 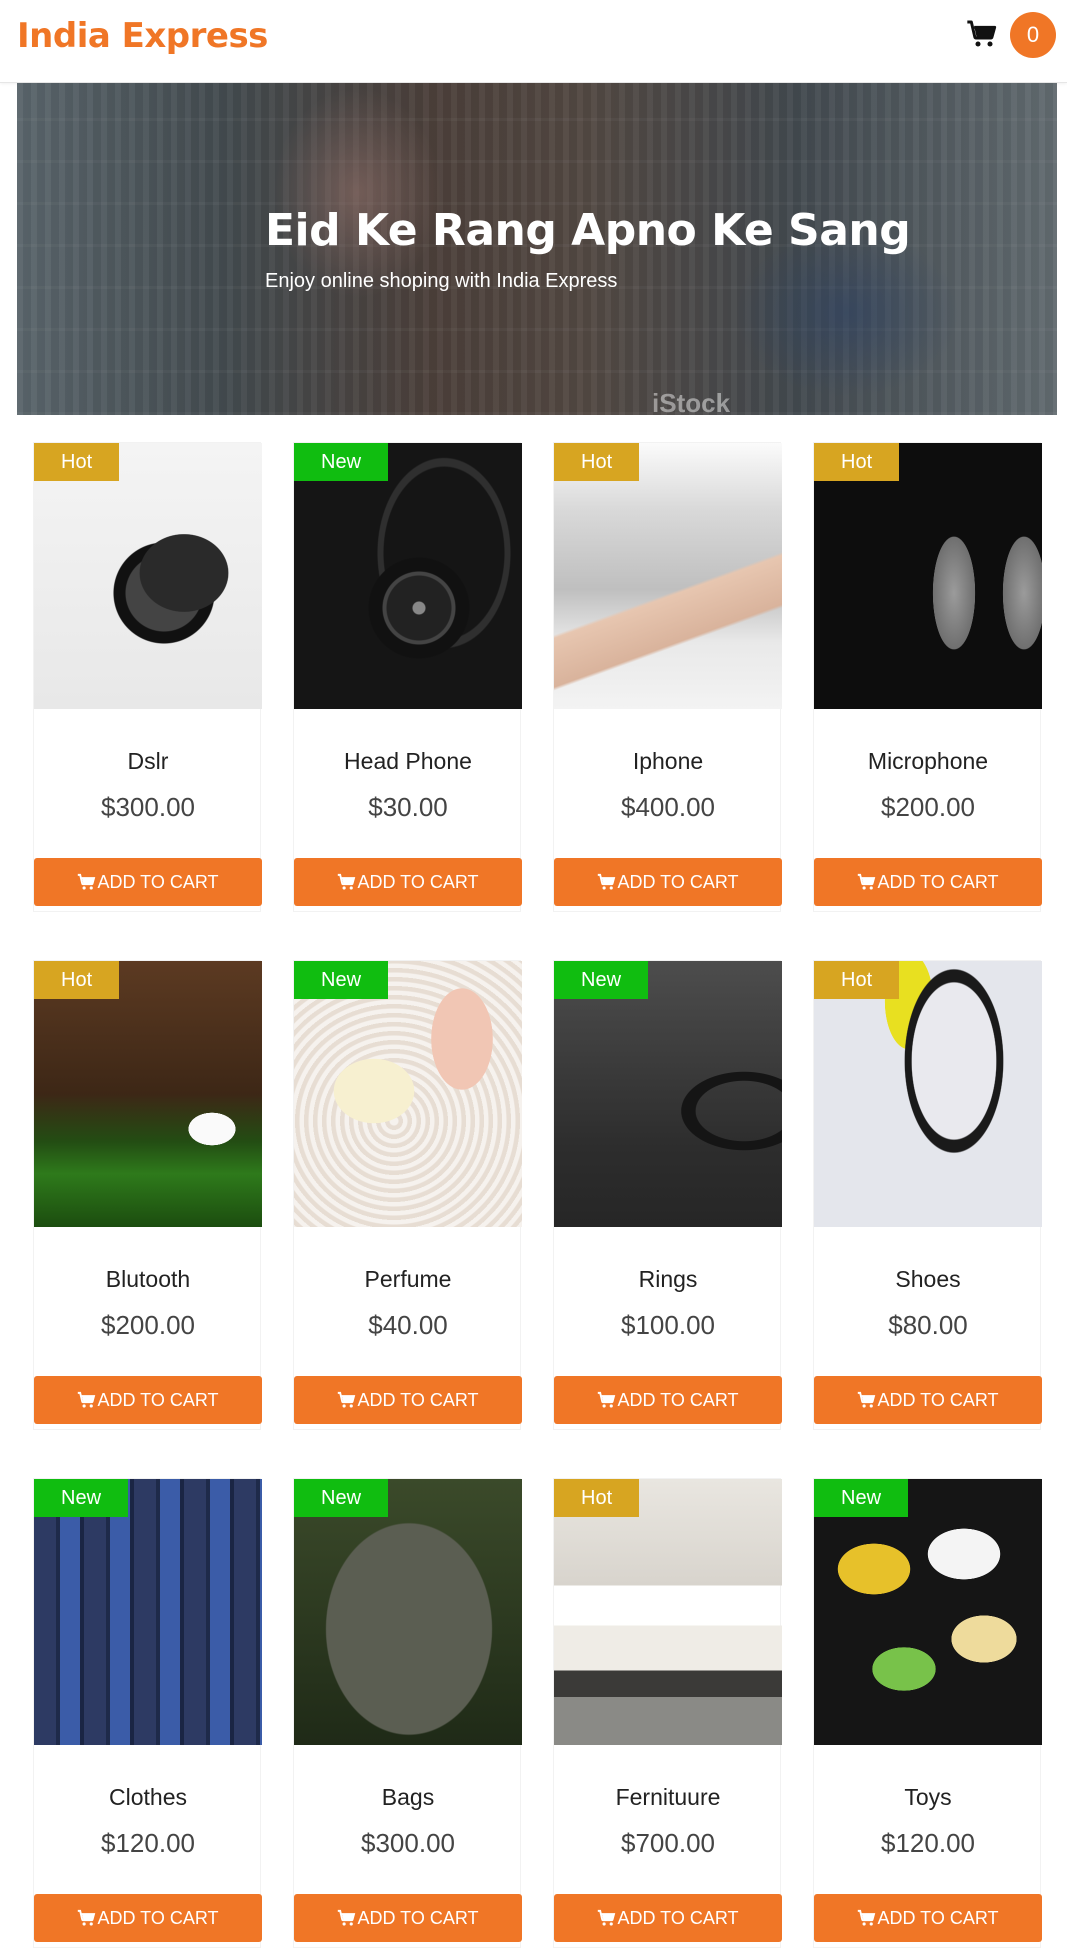 What do you see at coordinates (408, 1797) in the screenshot?
I see `product-name: Bags` at bounding box center [408, 1797].